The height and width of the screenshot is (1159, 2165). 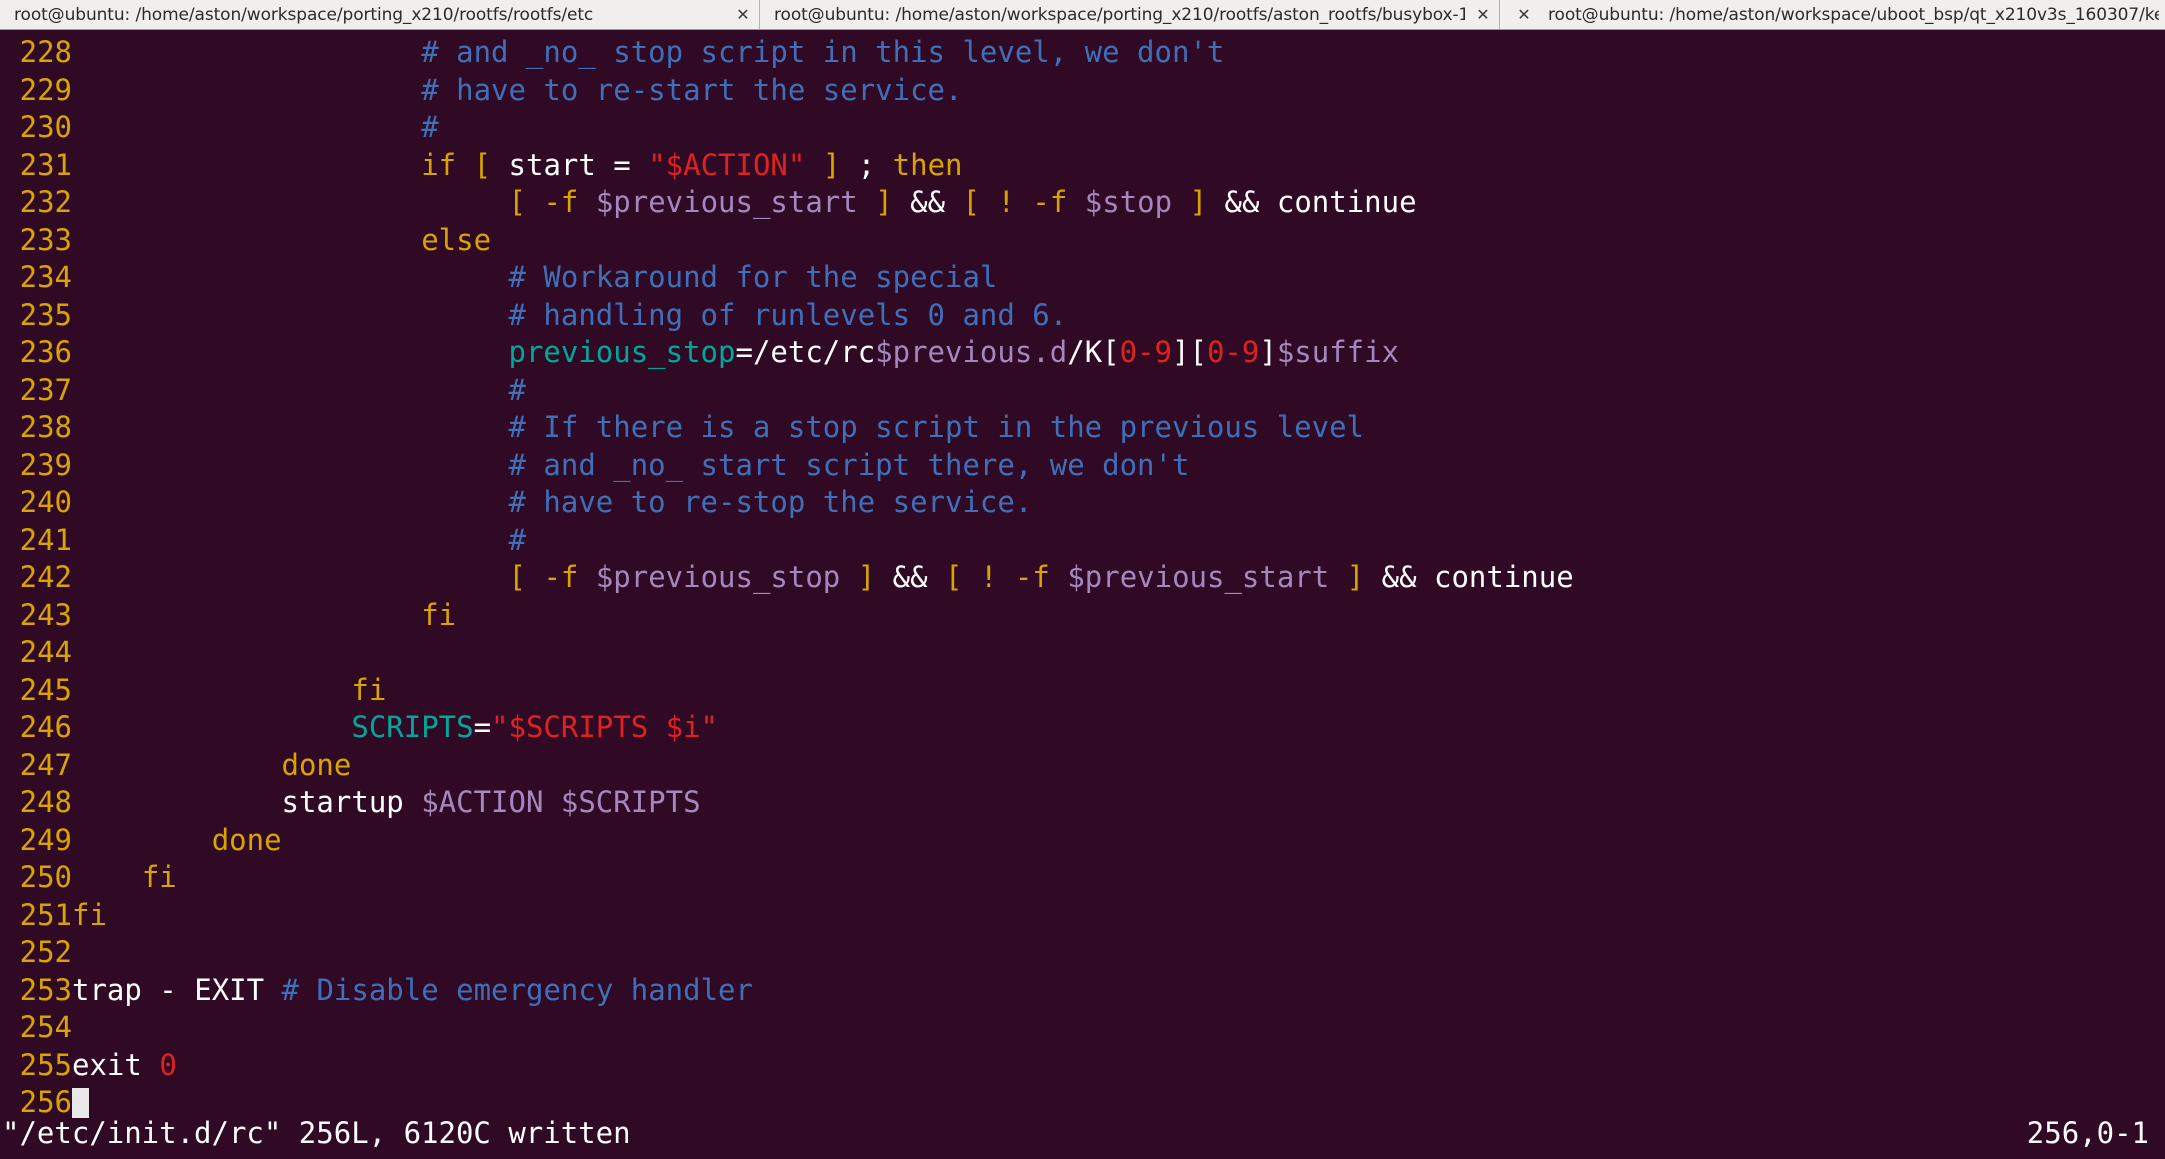 What do you see at coordinates (281, 240) in the screenshot?
I see `line-content: else` at bounding box center [281, 240].